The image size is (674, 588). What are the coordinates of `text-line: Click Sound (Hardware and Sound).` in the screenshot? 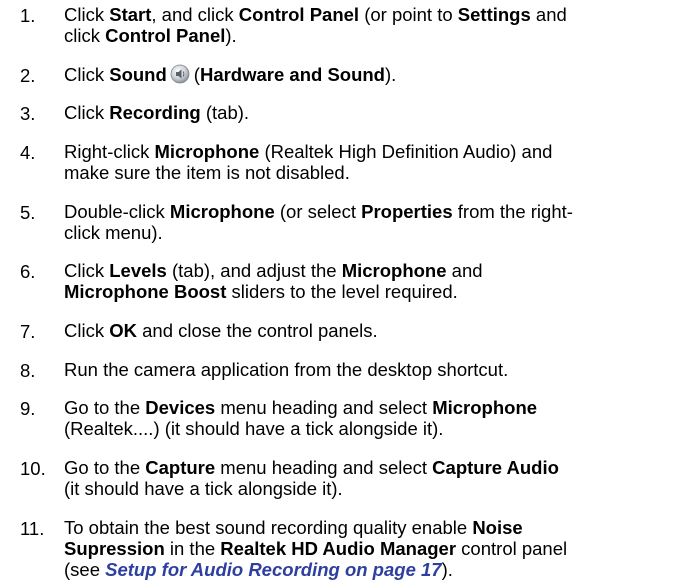 It's located at (364, 74).